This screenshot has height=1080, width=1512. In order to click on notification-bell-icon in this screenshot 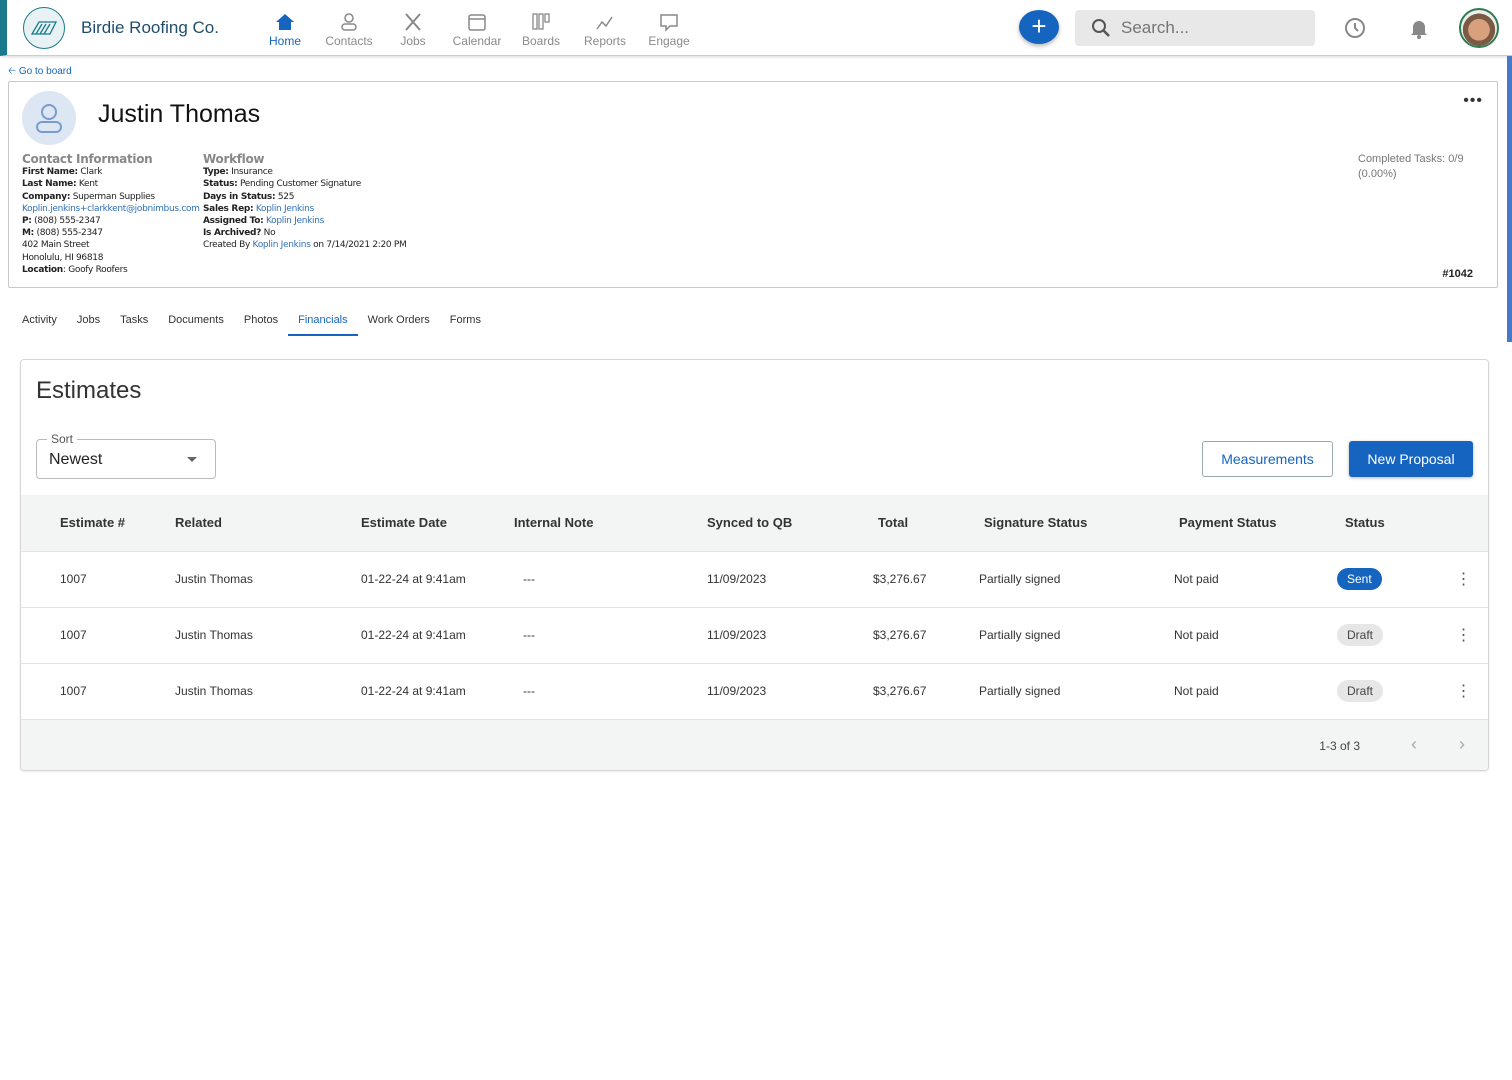, I will do `click(1419, 28)`.